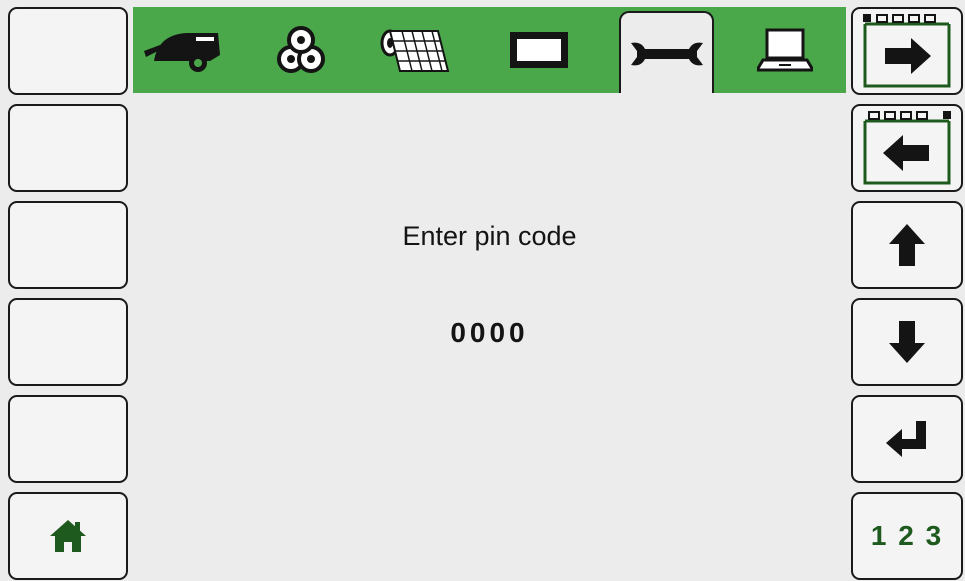 The height and width of the screenshot is (581, 965). I want to click on tab-bales, so click(300, 50).